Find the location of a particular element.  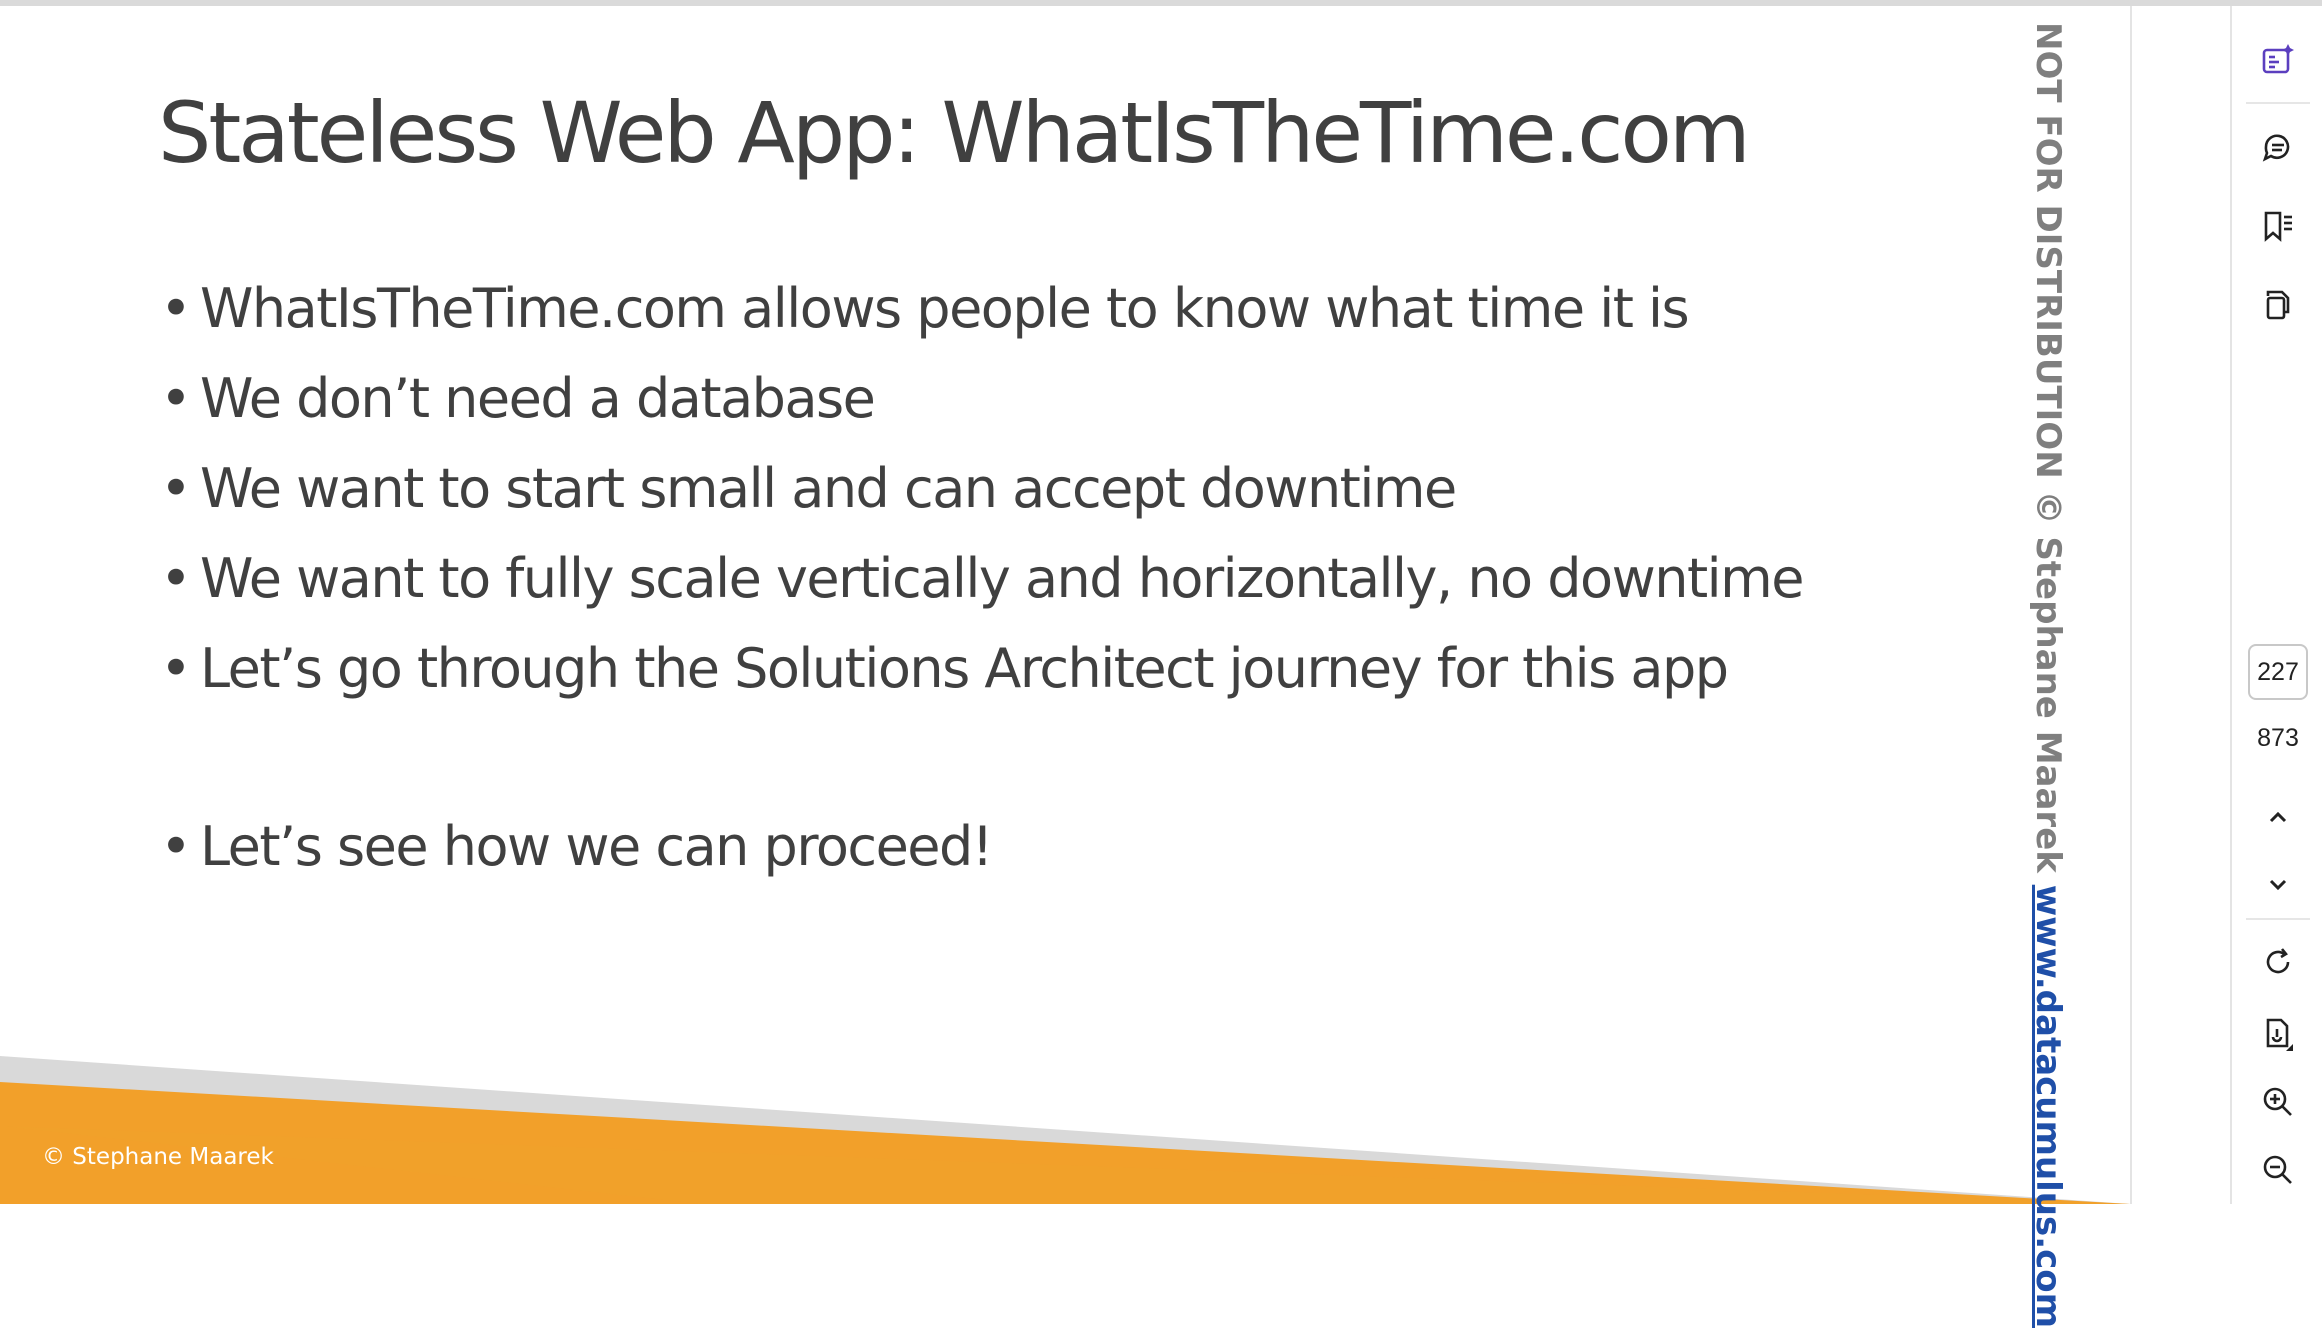

comment-button is located at coordinates (2278, 148).